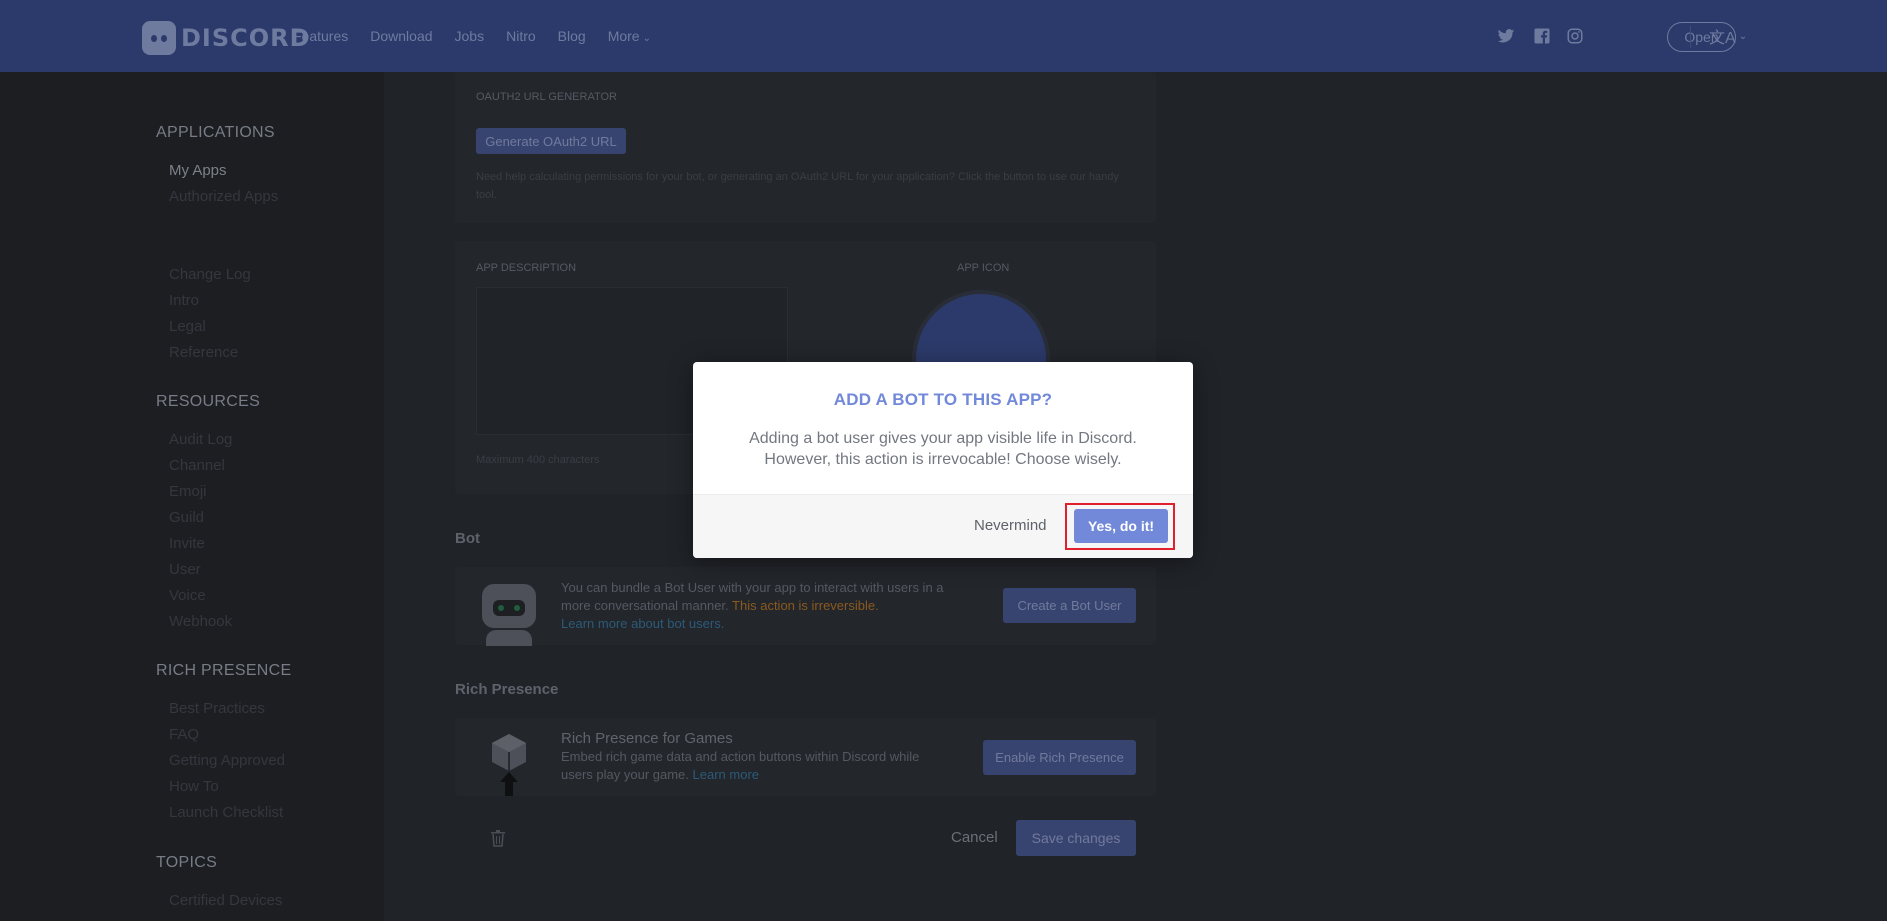  What do you see at coordinates (470, 36) in the screenshot?
I see `nav-link-jobs: Jobs` at bounding box center [470, 36].